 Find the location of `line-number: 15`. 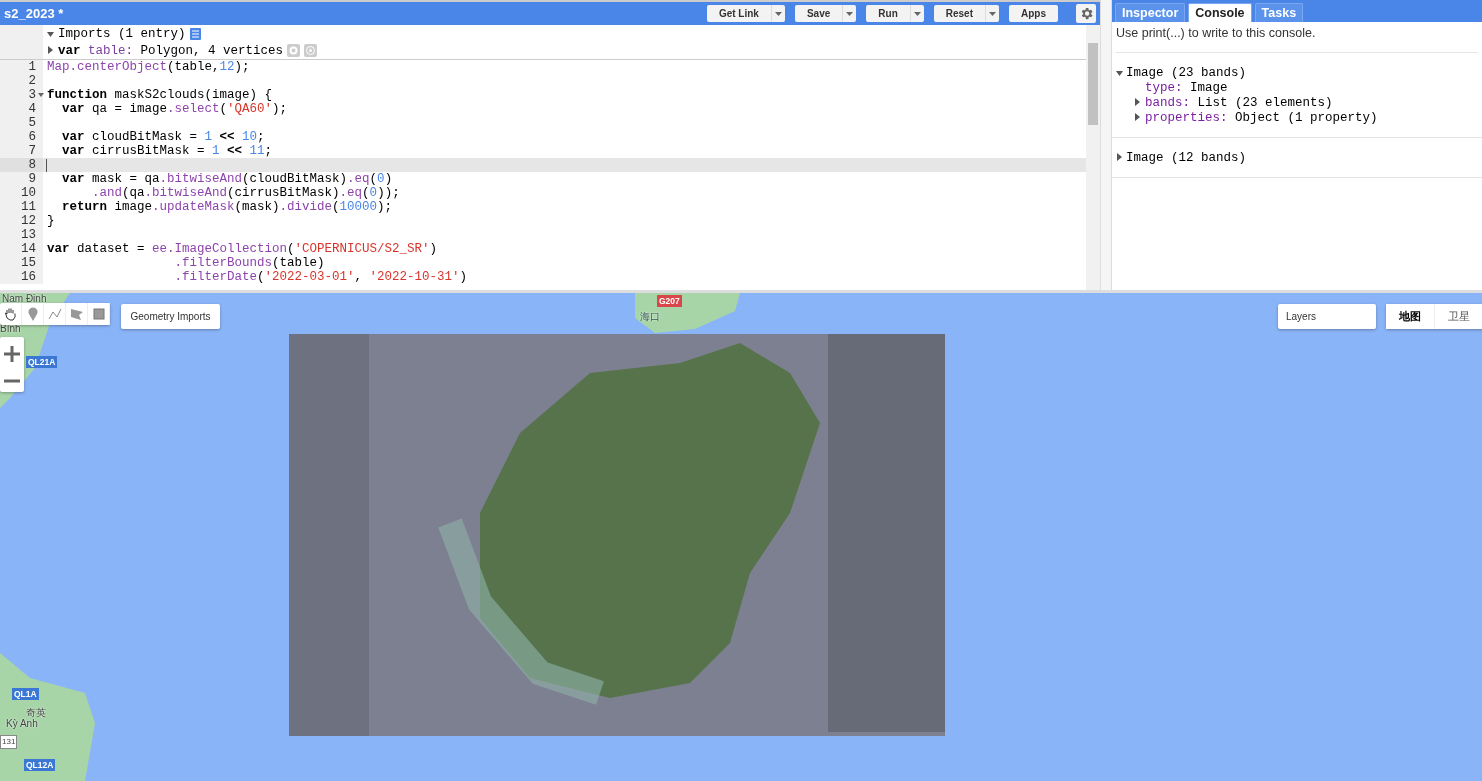

line-number: 15 is located at coordinates (21, 263).